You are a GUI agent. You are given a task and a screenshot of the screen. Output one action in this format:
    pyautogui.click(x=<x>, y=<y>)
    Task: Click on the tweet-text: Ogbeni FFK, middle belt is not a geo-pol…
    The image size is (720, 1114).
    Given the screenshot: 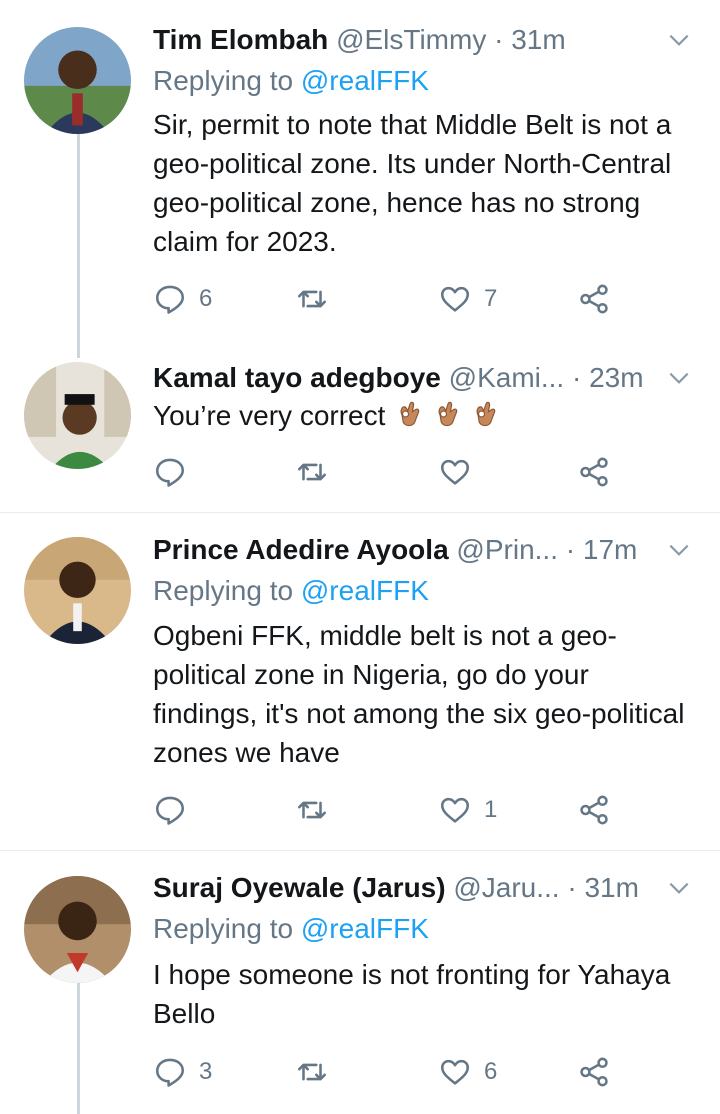 What is the action you would take?
    pyautogui.click(x=419, y=694)
    